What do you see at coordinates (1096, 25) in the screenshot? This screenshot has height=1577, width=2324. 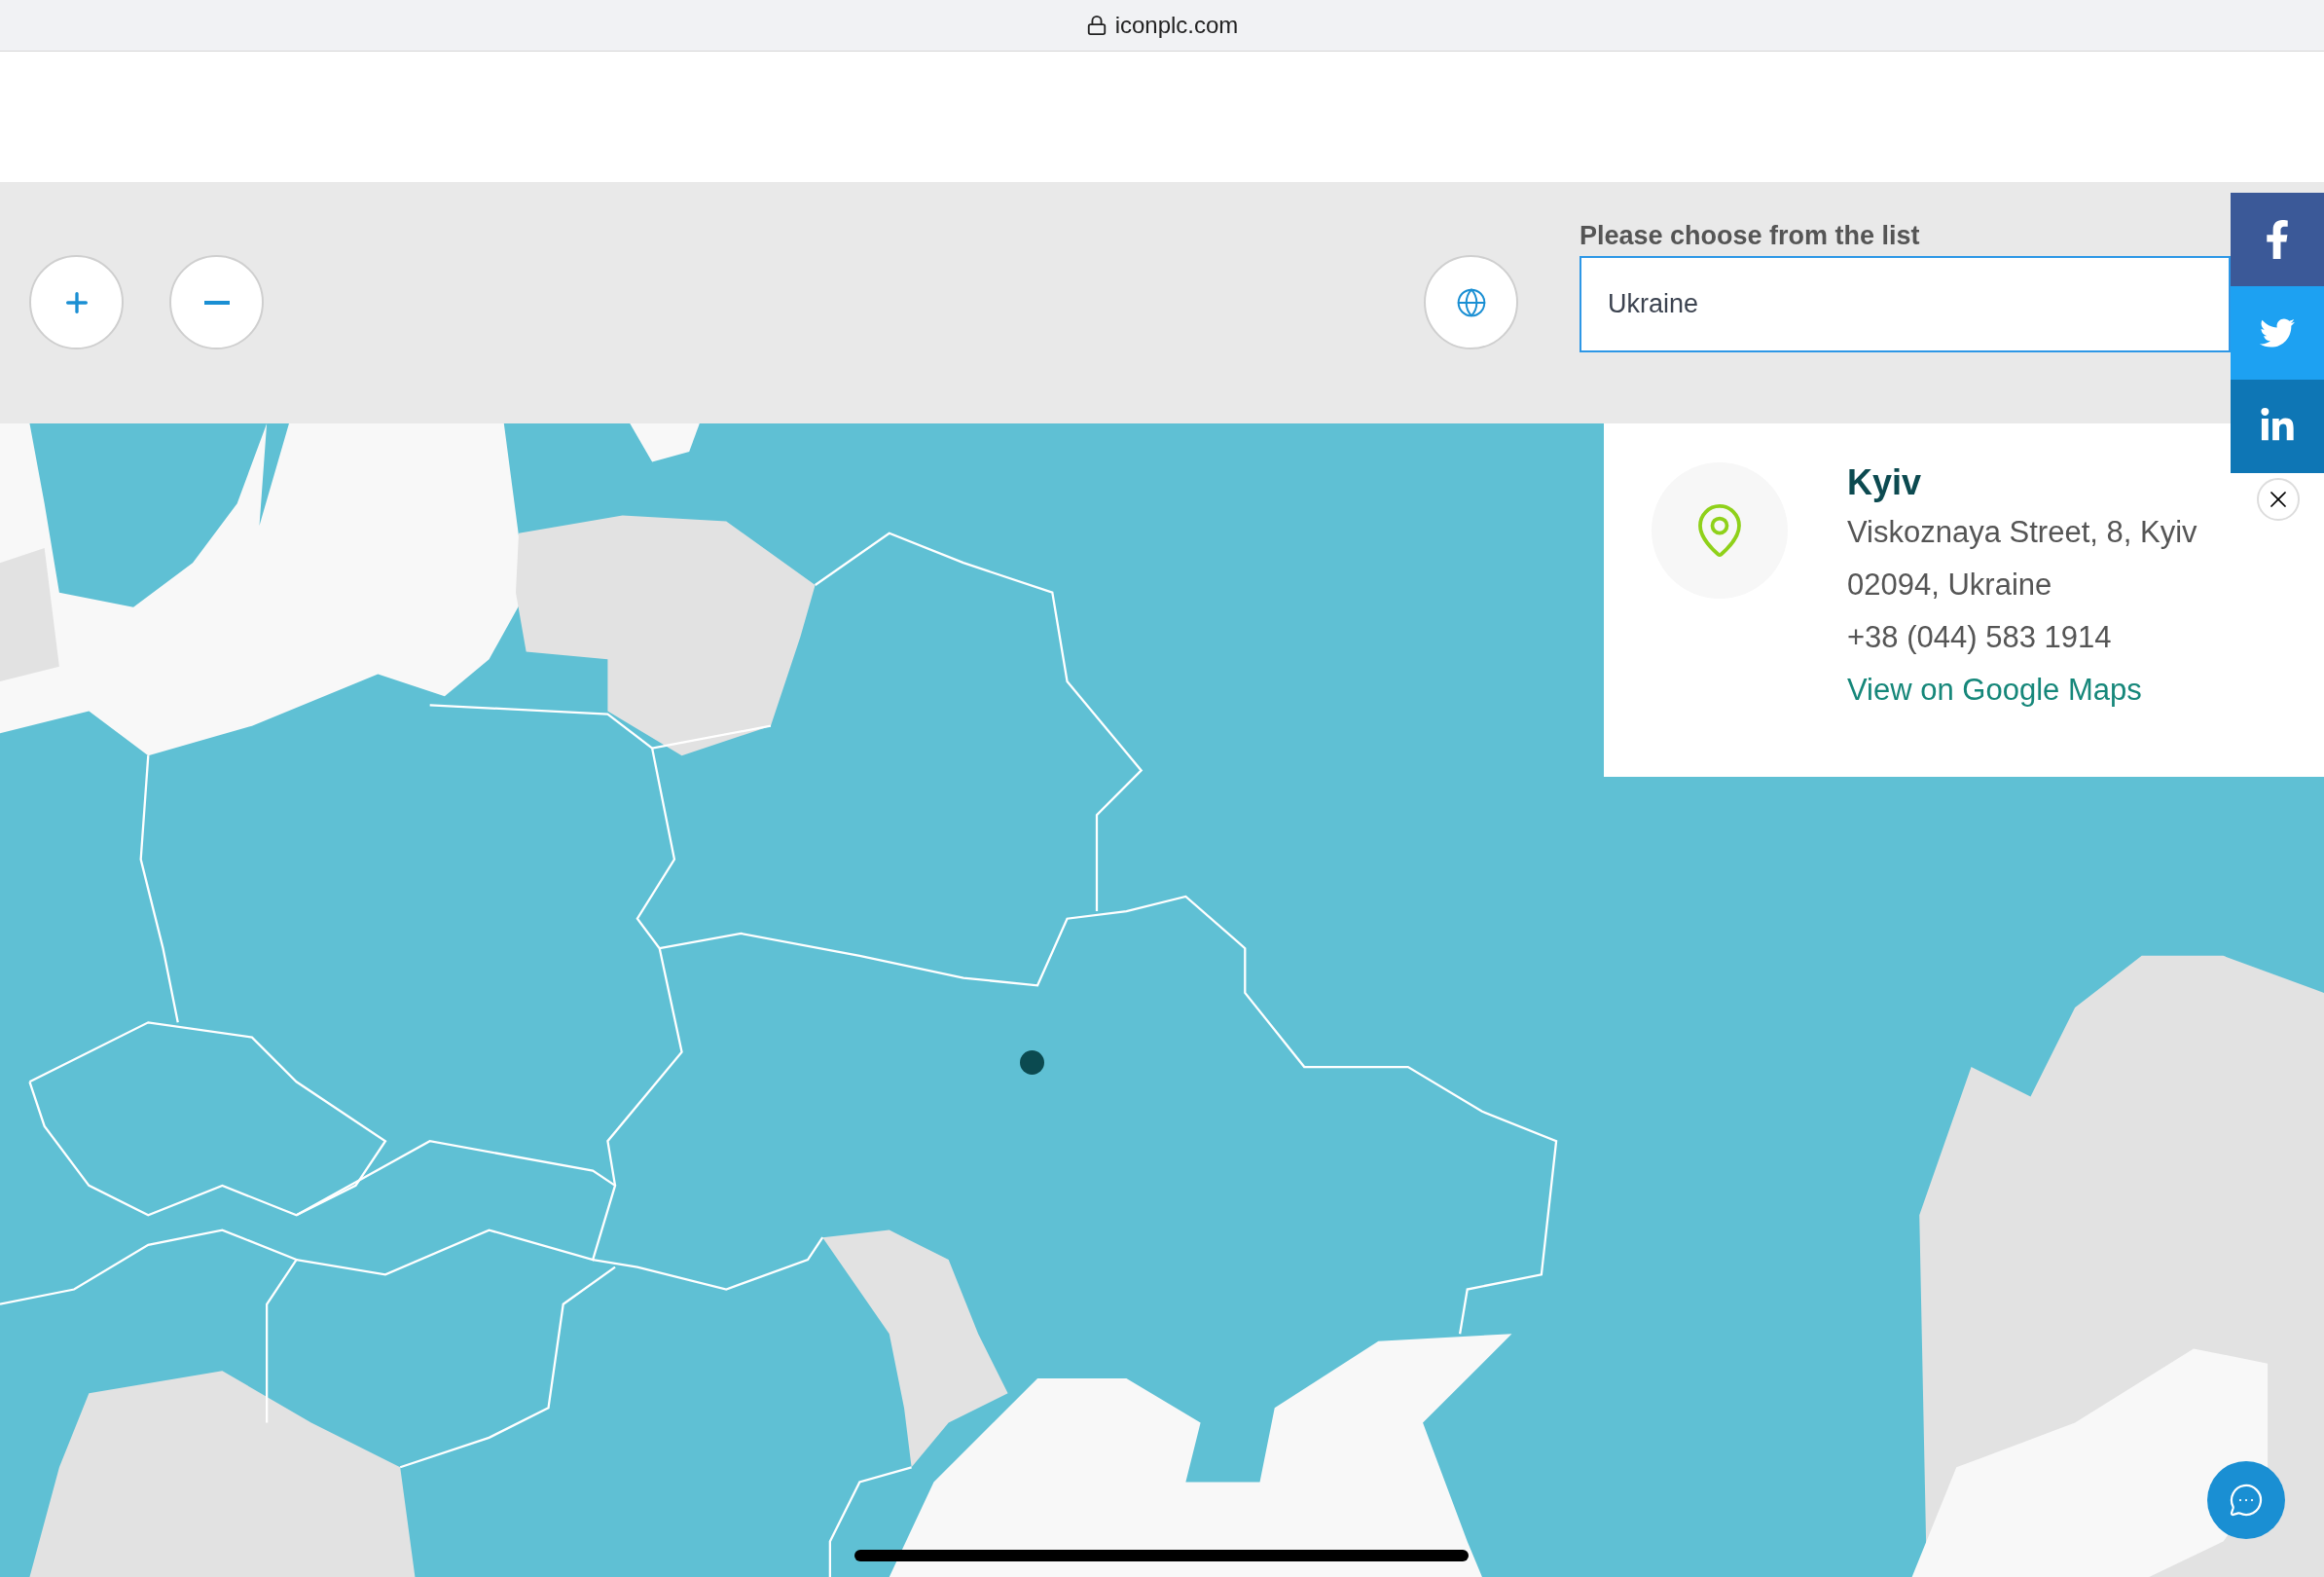 I see `lock-icon` at bounding box center [1096, 25].